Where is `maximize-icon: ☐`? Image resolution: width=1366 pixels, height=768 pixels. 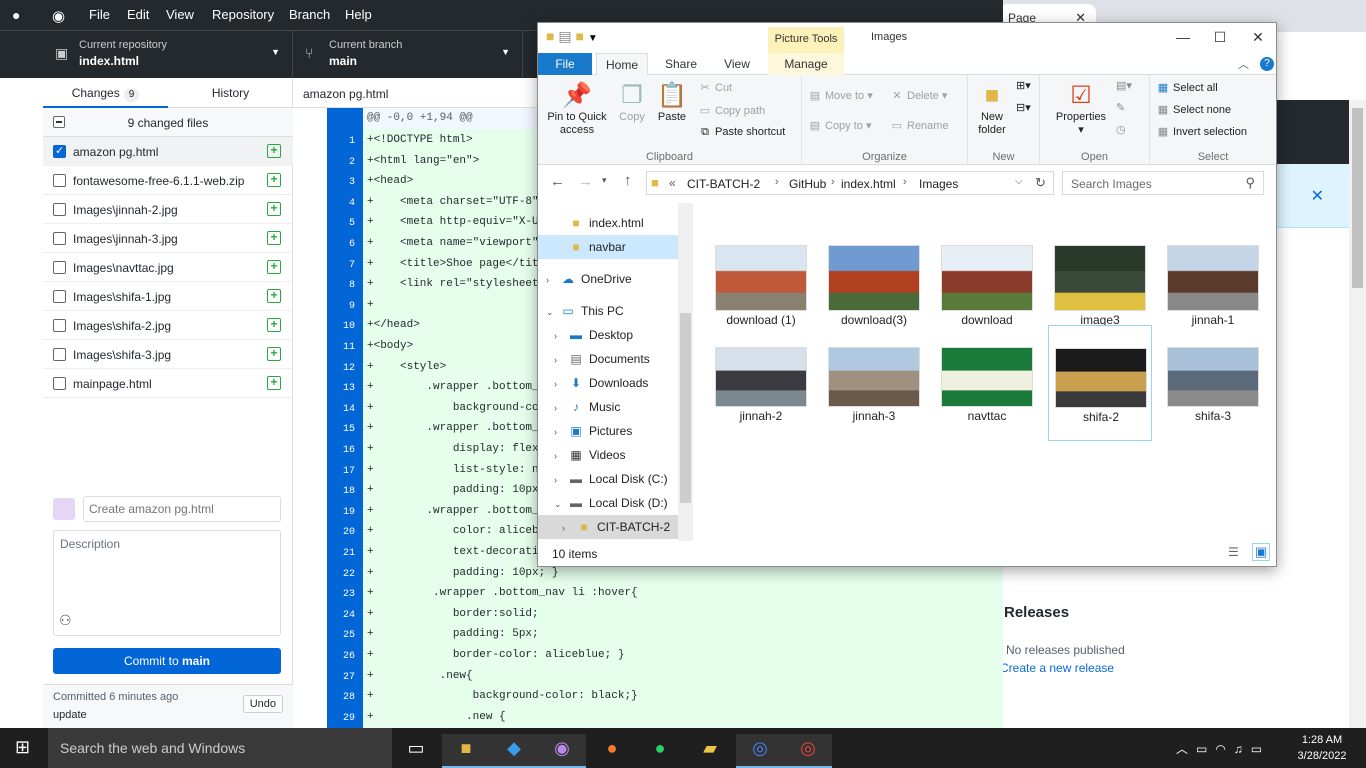
maximize-icon: ☐ is located at coordinates (1220, 37).